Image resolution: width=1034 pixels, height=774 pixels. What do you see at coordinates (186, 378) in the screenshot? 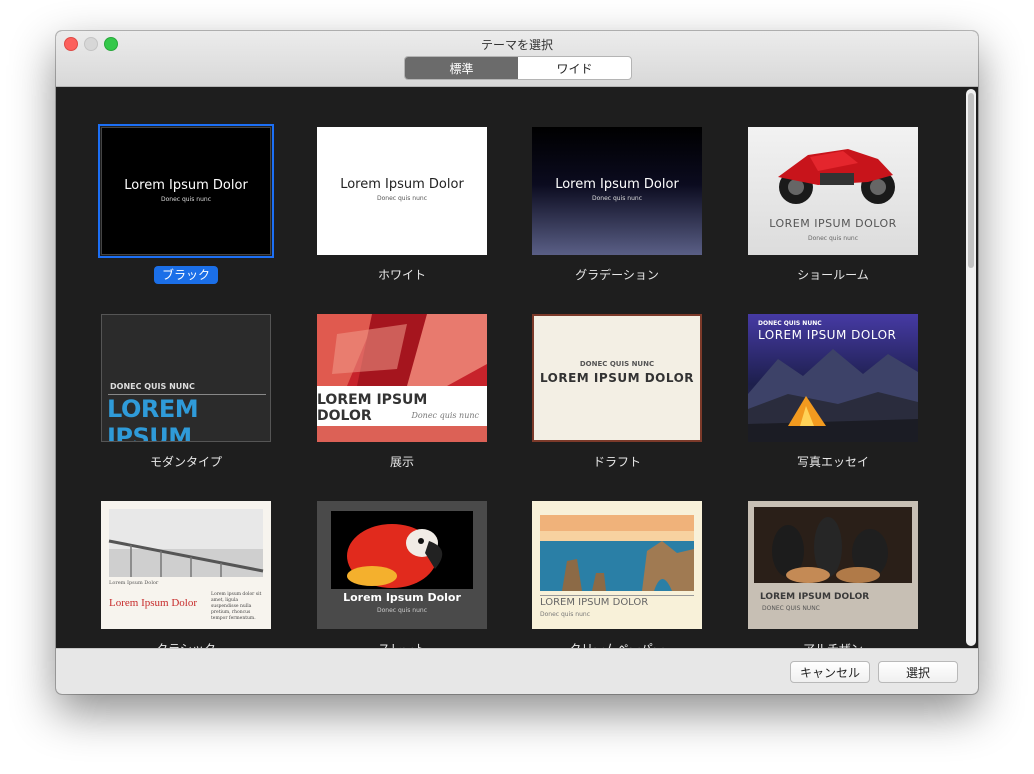
I see `theme-thumbnail: DONEC QUIS NUNC LOREM IPSUM` at bounding box center [186, 378].